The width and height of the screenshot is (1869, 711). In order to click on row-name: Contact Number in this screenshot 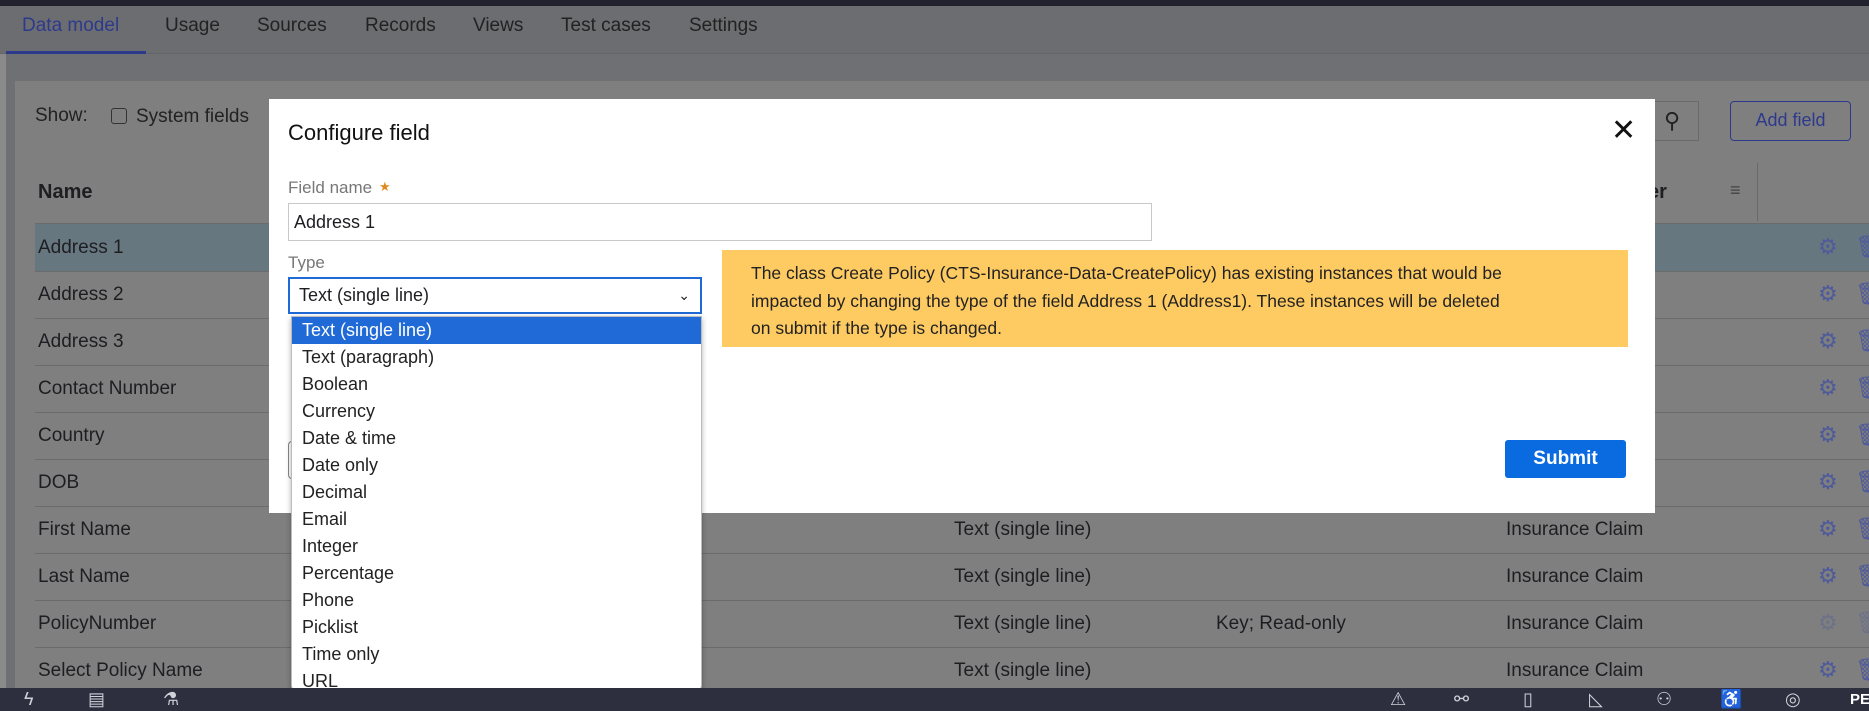, I will do `click(107, 388)`.